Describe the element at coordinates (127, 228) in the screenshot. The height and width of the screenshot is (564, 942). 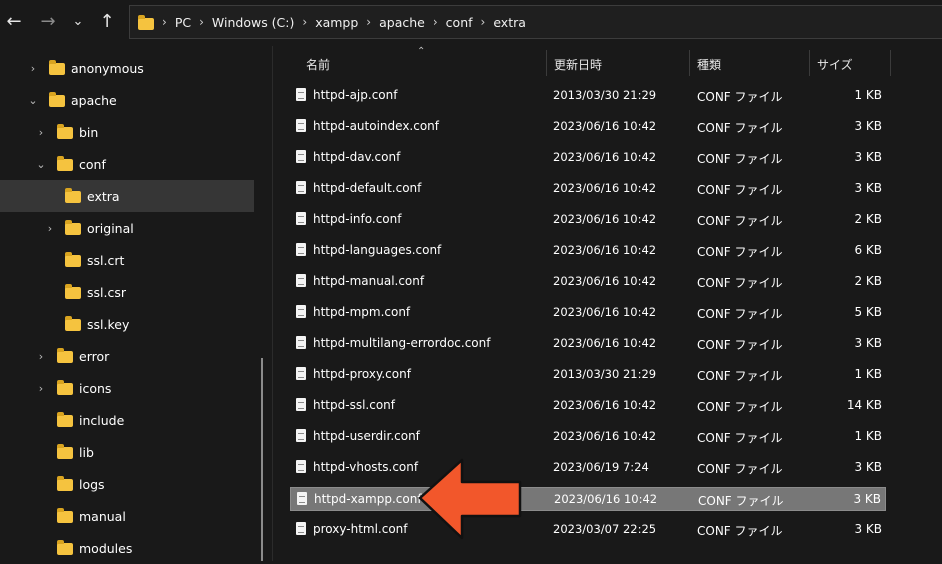
I see `tree-item-original: › original` at that location.